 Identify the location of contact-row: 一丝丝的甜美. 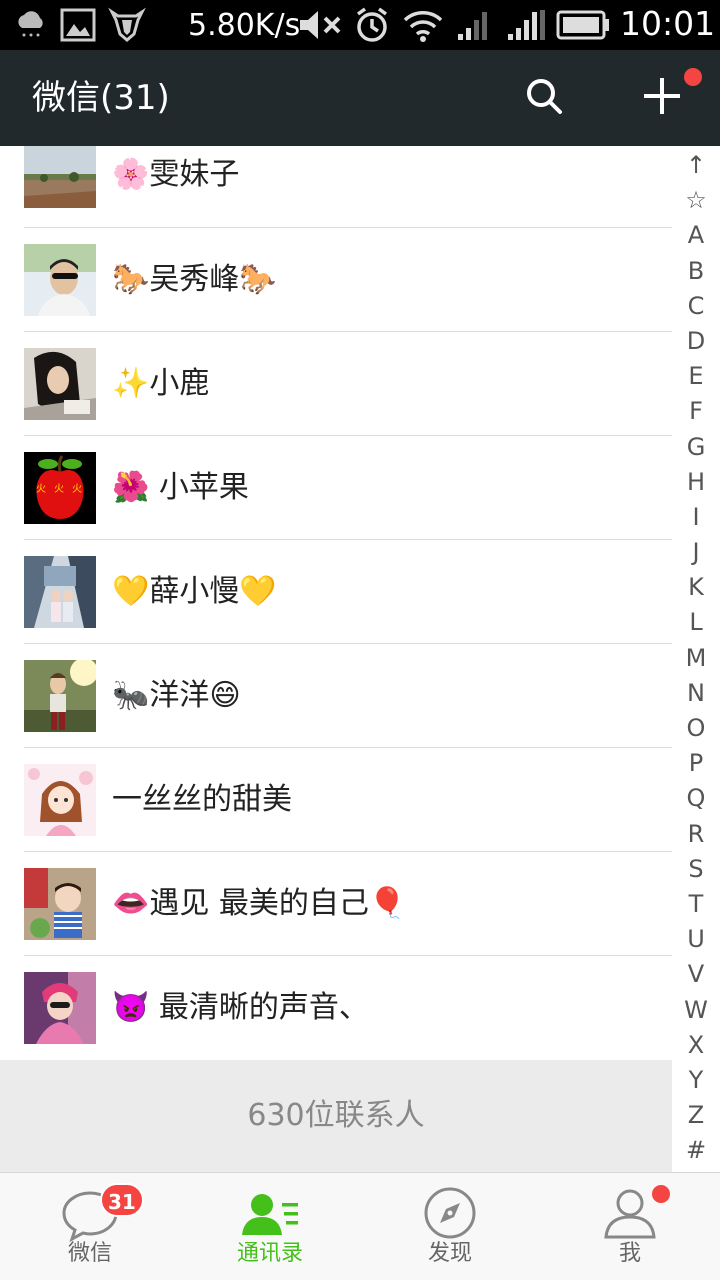
(336, 800).